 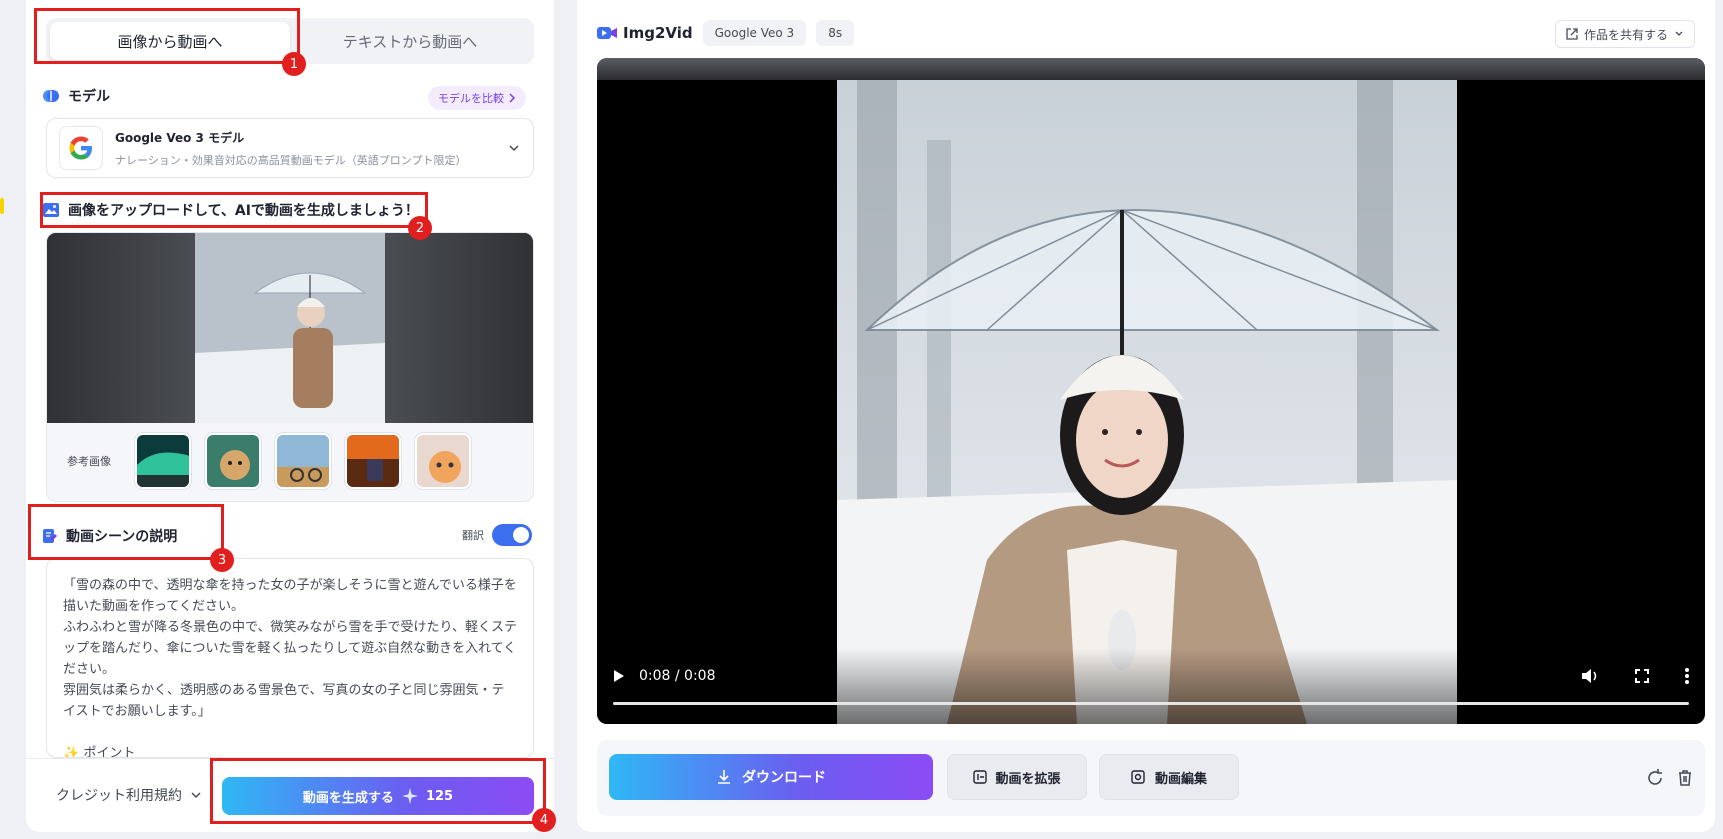 I want to click on result-header: Img2Vid Google Veo 3 8s, so click(x=726, y=33).